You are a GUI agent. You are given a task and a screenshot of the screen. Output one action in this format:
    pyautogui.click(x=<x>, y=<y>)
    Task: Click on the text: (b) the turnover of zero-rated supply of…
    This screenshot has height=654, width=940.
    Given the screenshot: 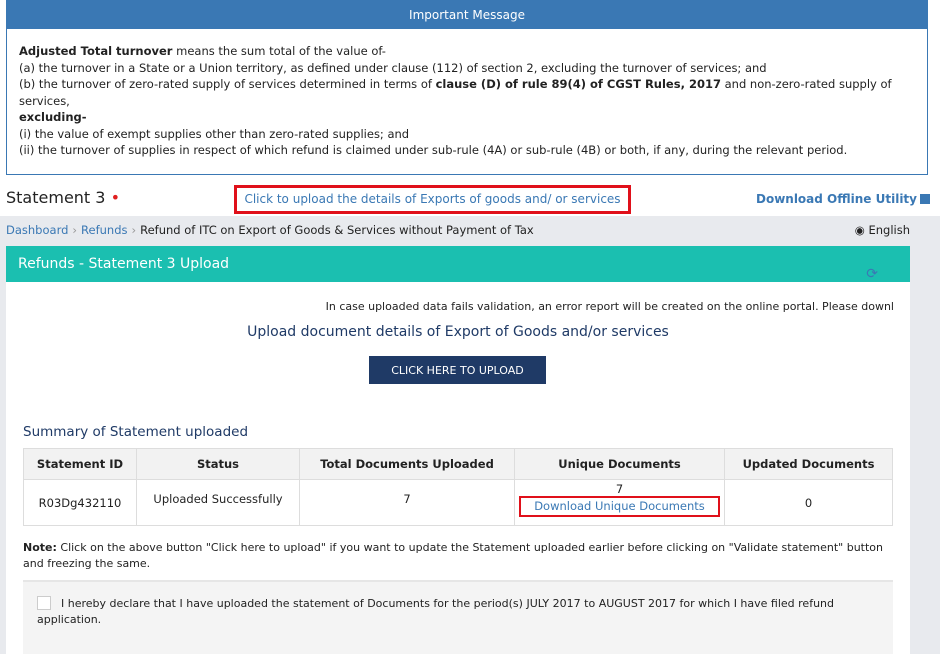 What is the action you would take?
    pyautogui.click(x=227, y=84)
    